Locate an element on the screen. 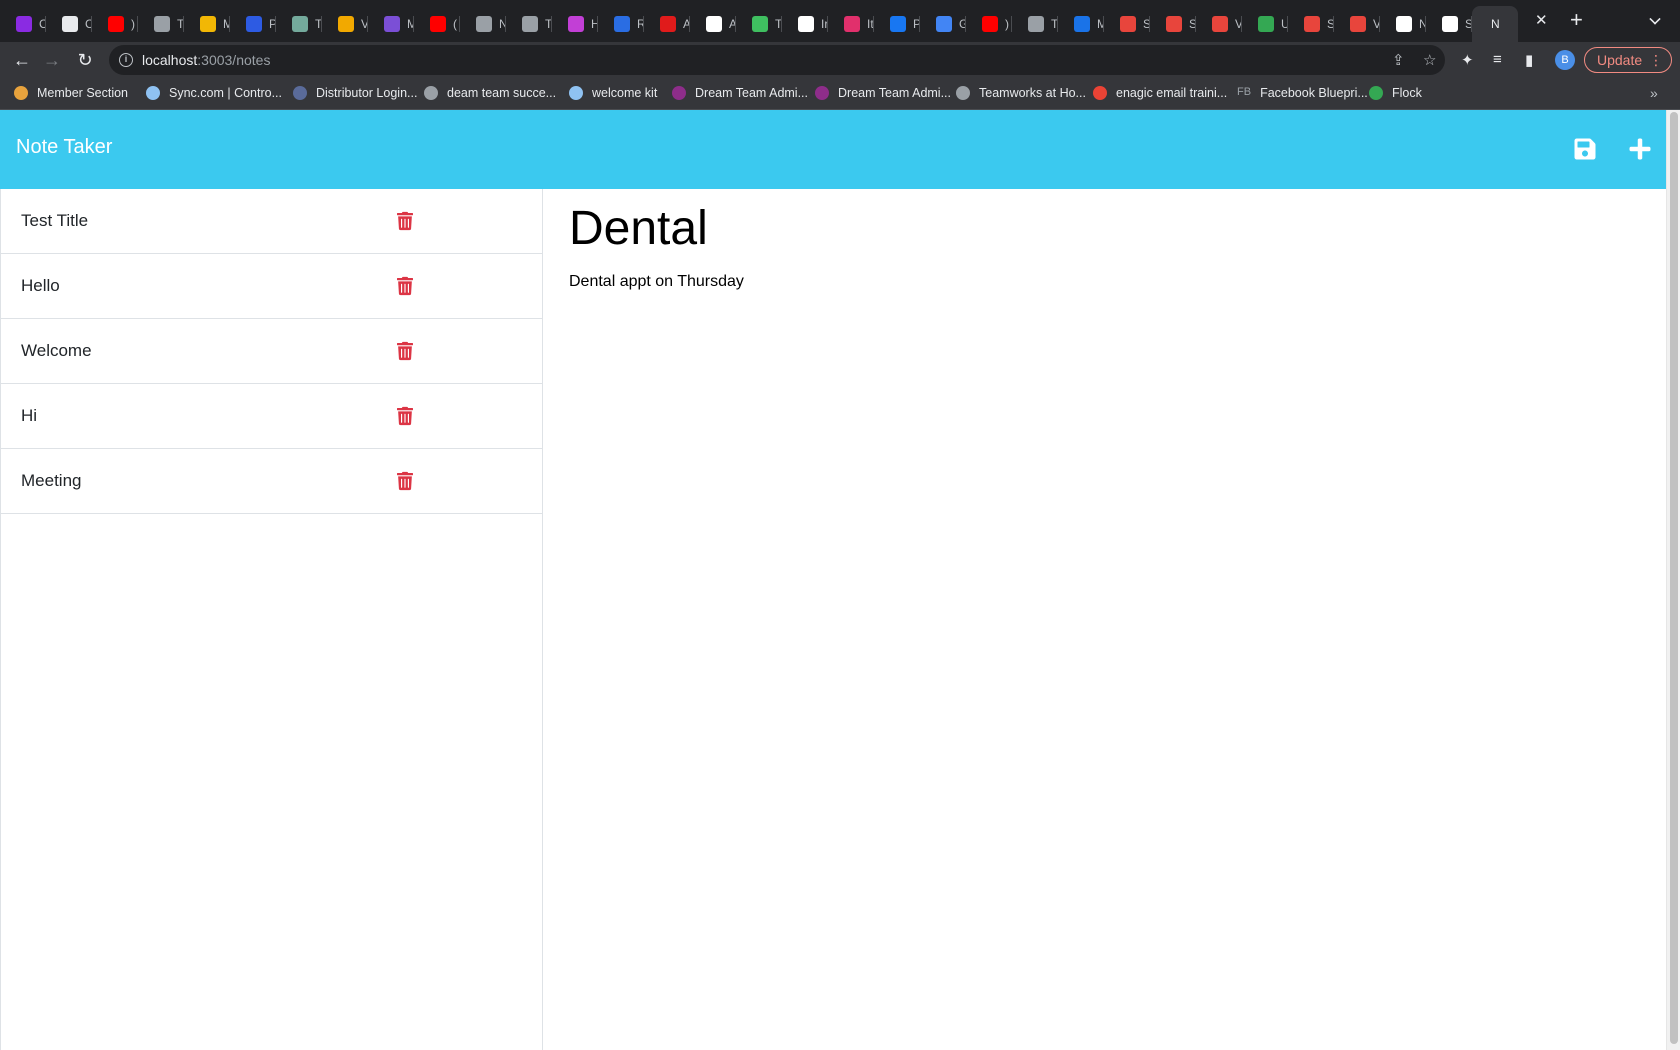 The image size is (1680, 1050). note-list-item: Test Title is located at coordinates (271, 221).